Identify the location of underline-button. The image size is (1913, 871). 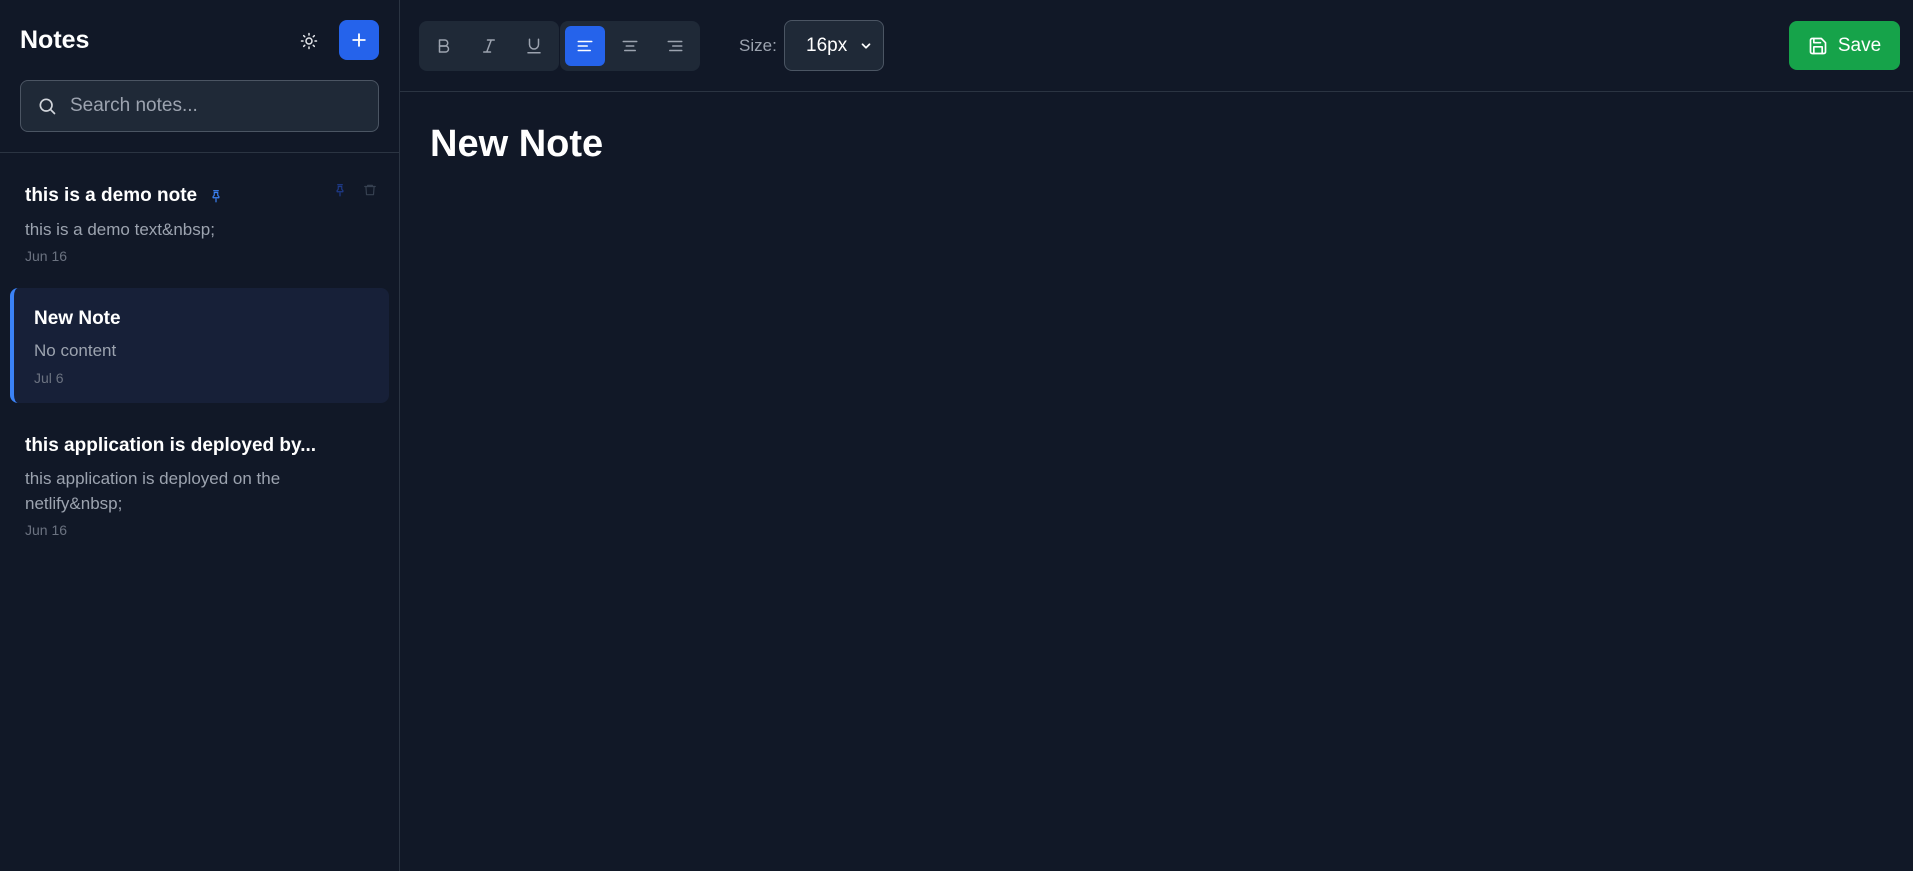
(534, 46).